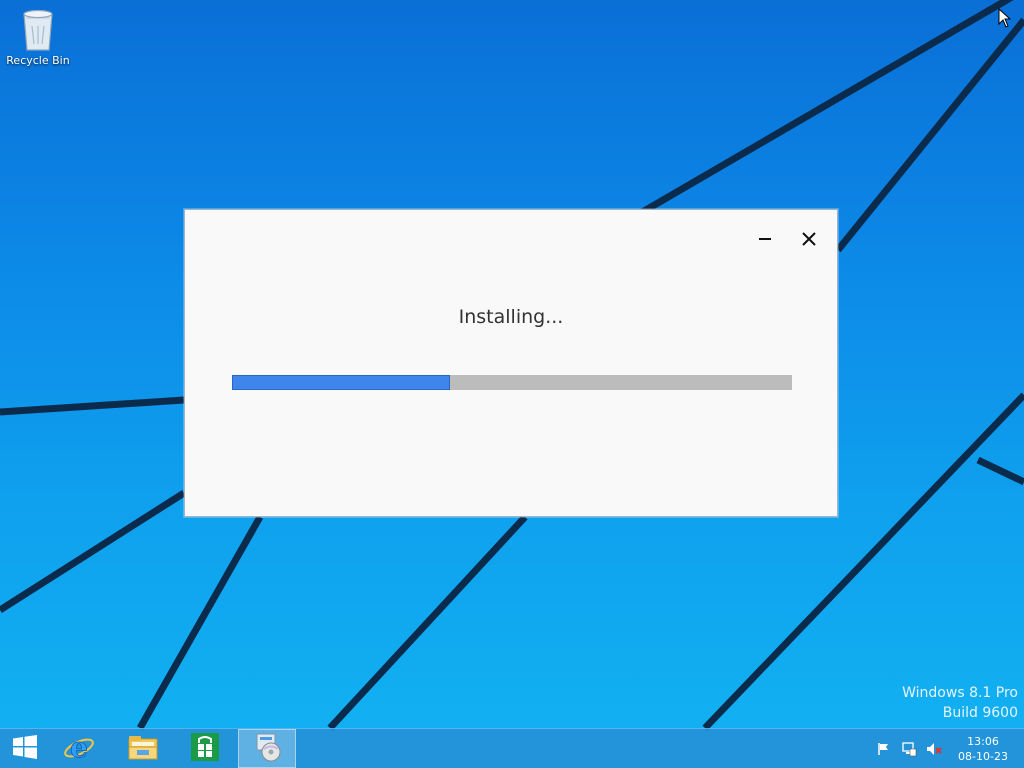  I want to click on minimize-icon, so click(765, 240).